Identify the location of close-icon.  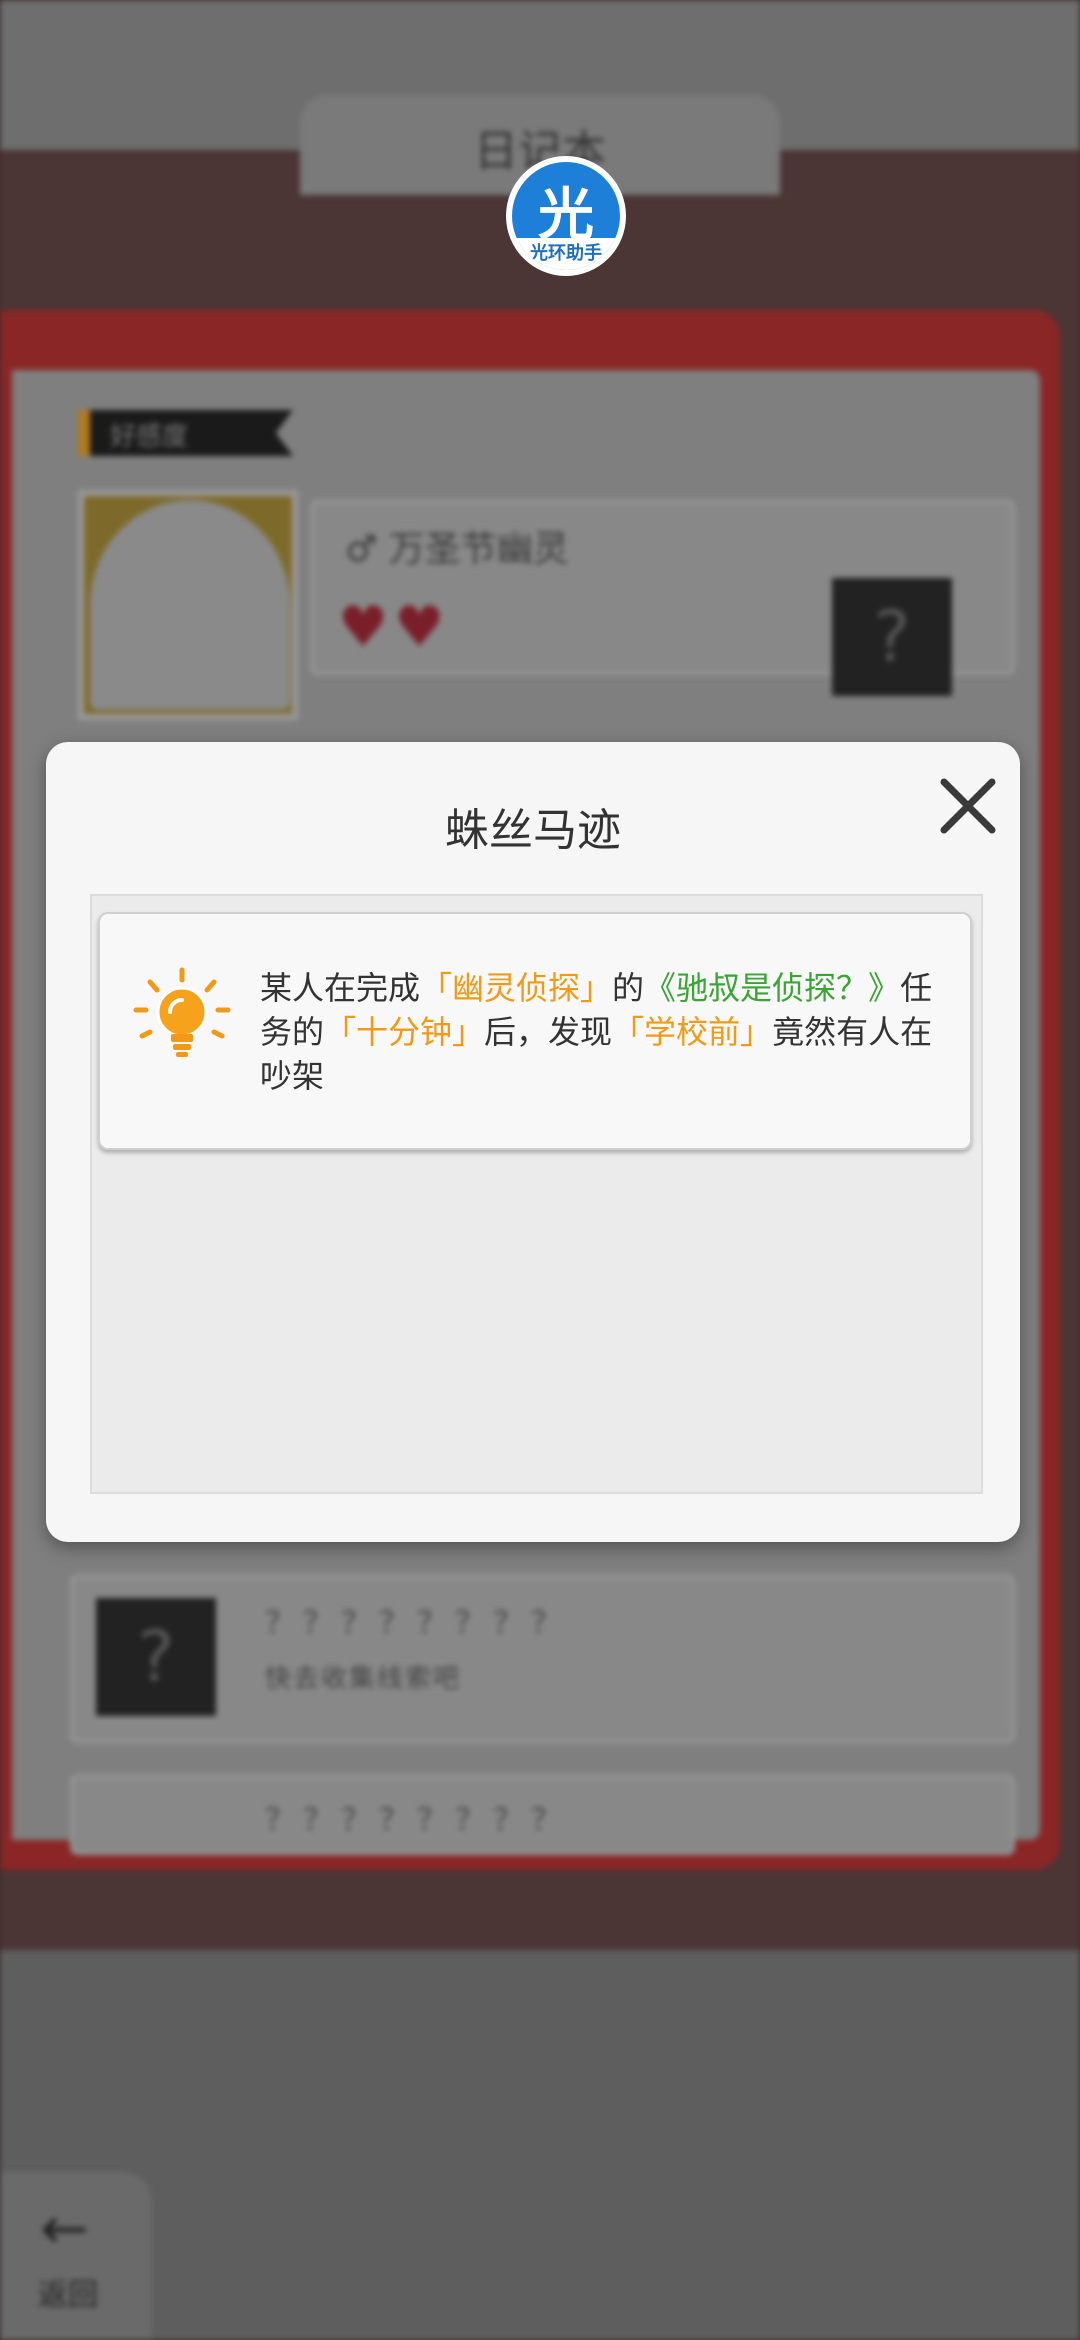
(968, 806).